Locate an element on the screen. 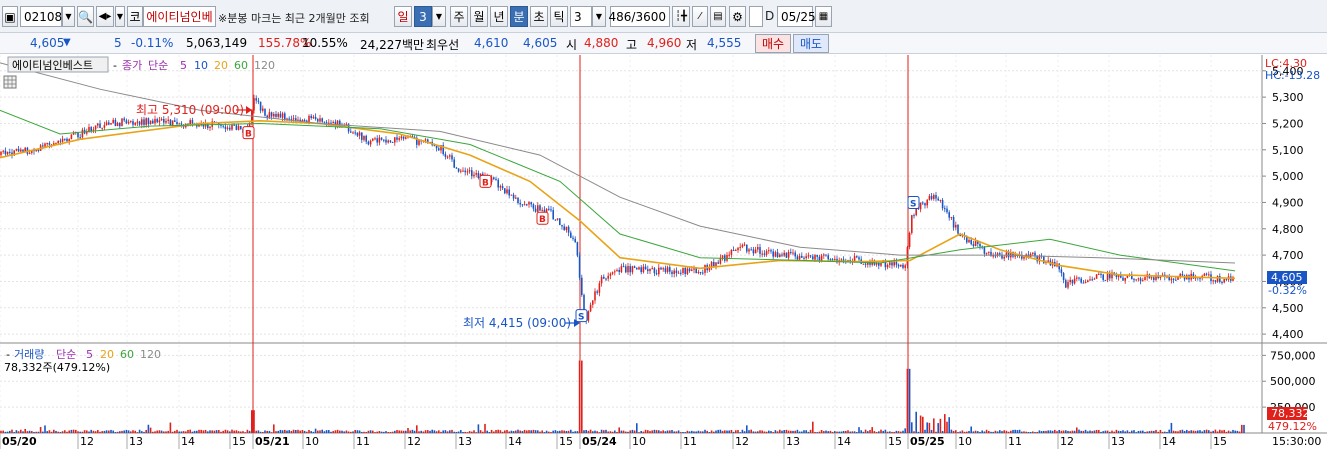 The width and height of the screenshot is (1327, 449). line-draw-icon: ⁄ is located at coordinates (700, 16).